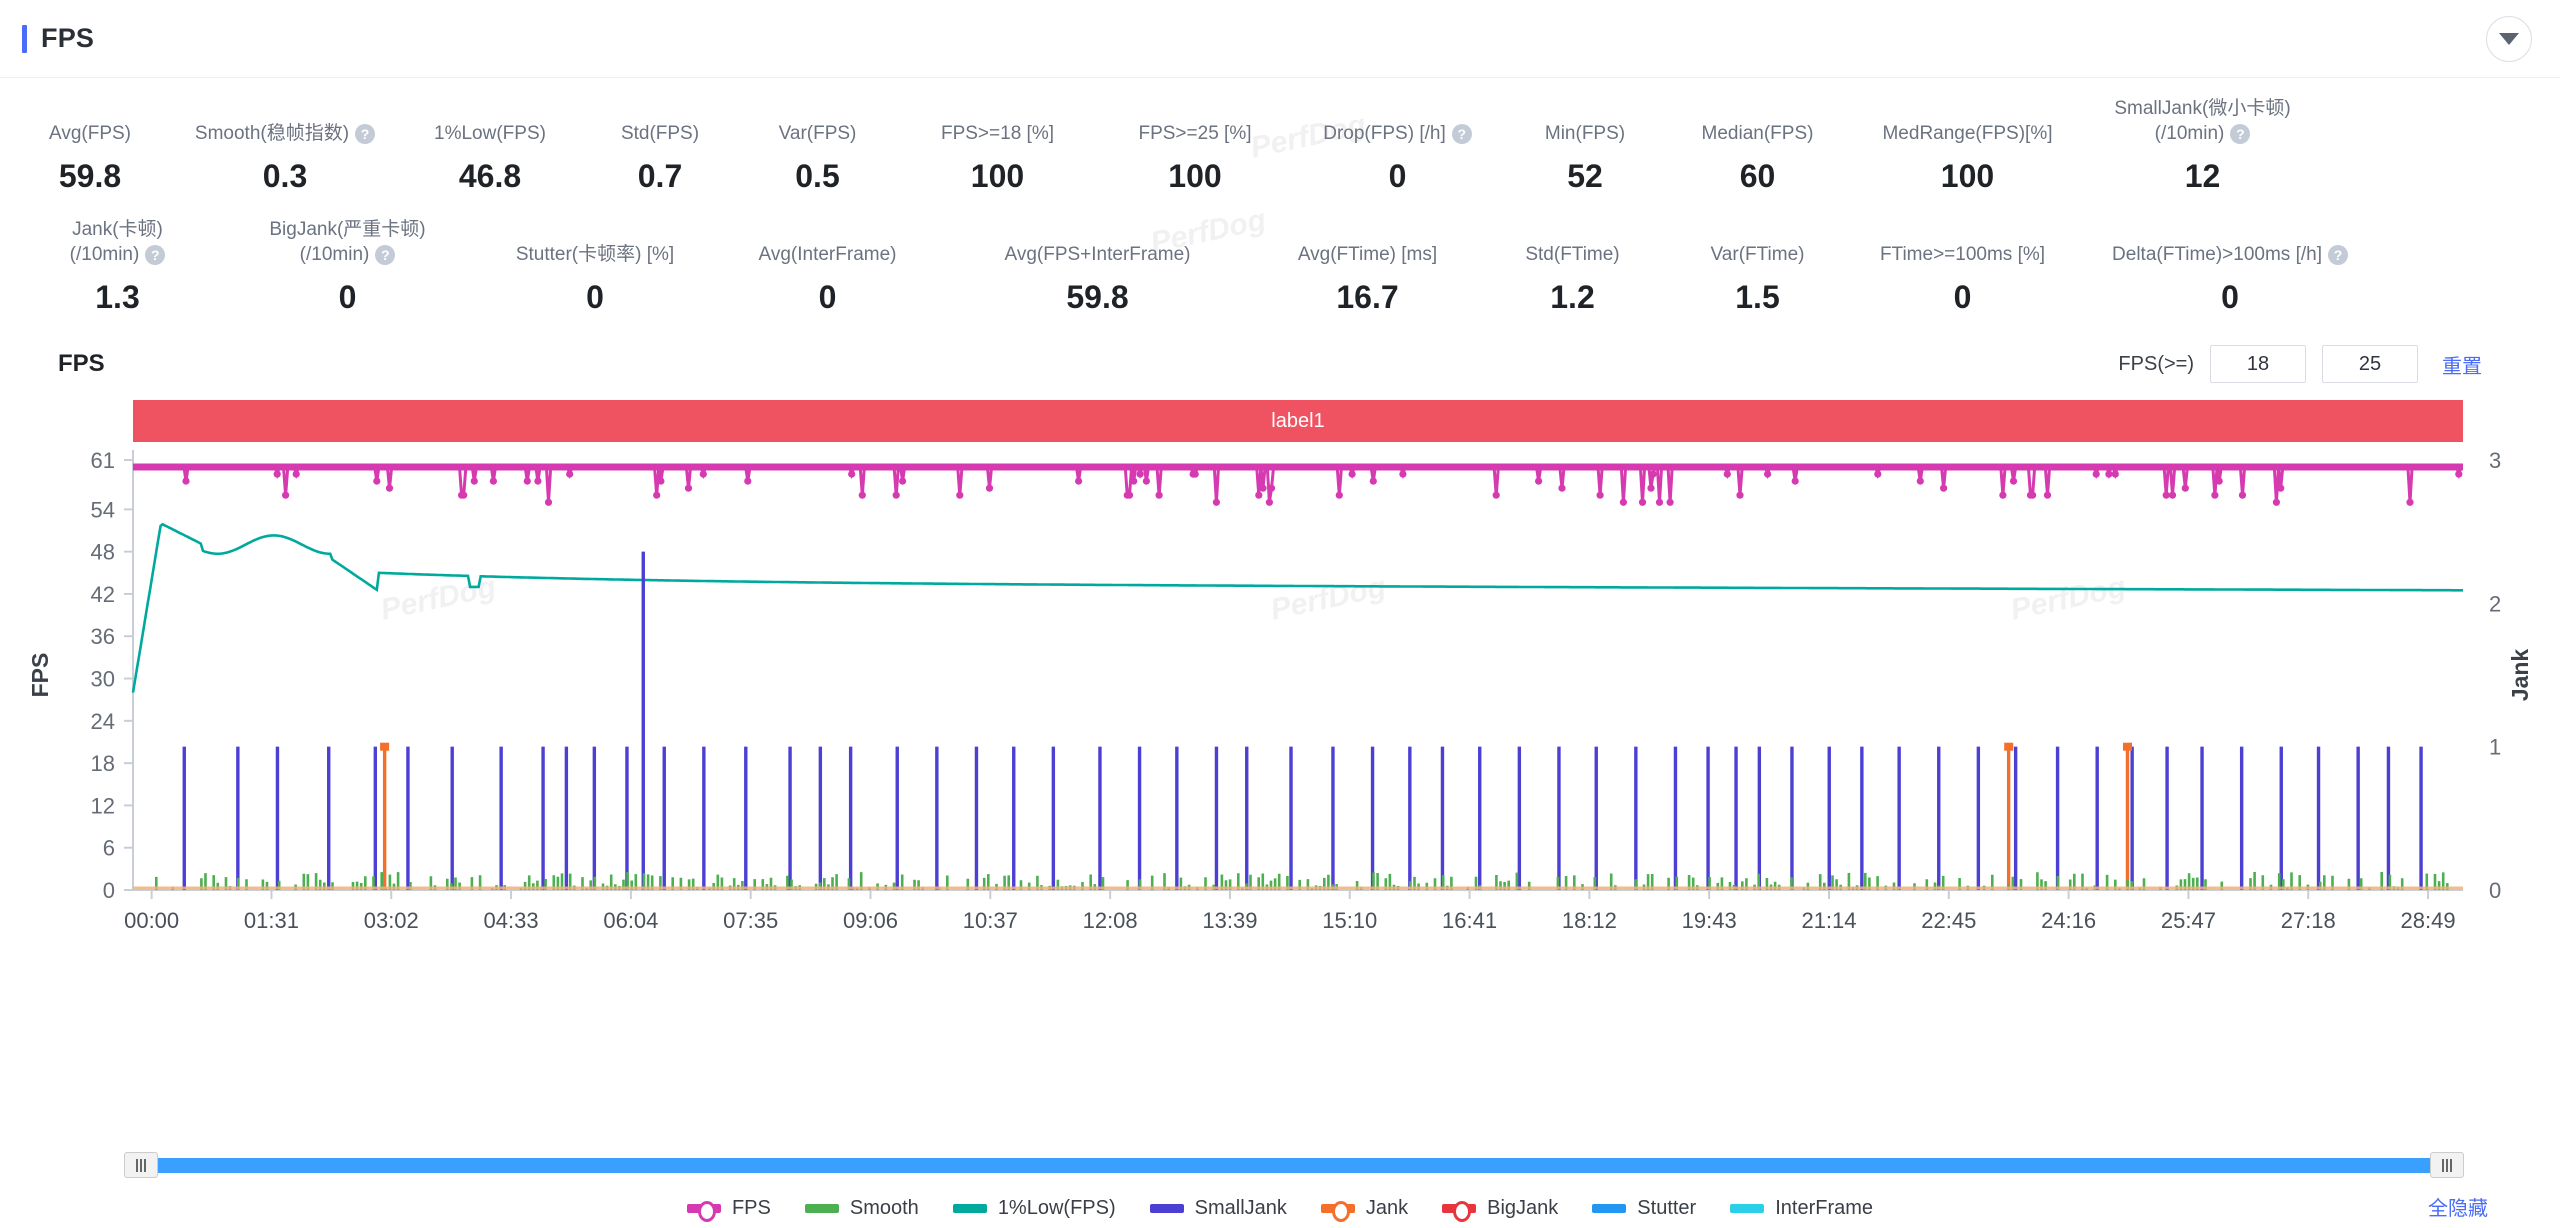 The height and width of the screenshot is (1228, 2560). Describe the element at coordinates (271, 920) in the screenshot. I see `svg-text: 01:31` at that location.